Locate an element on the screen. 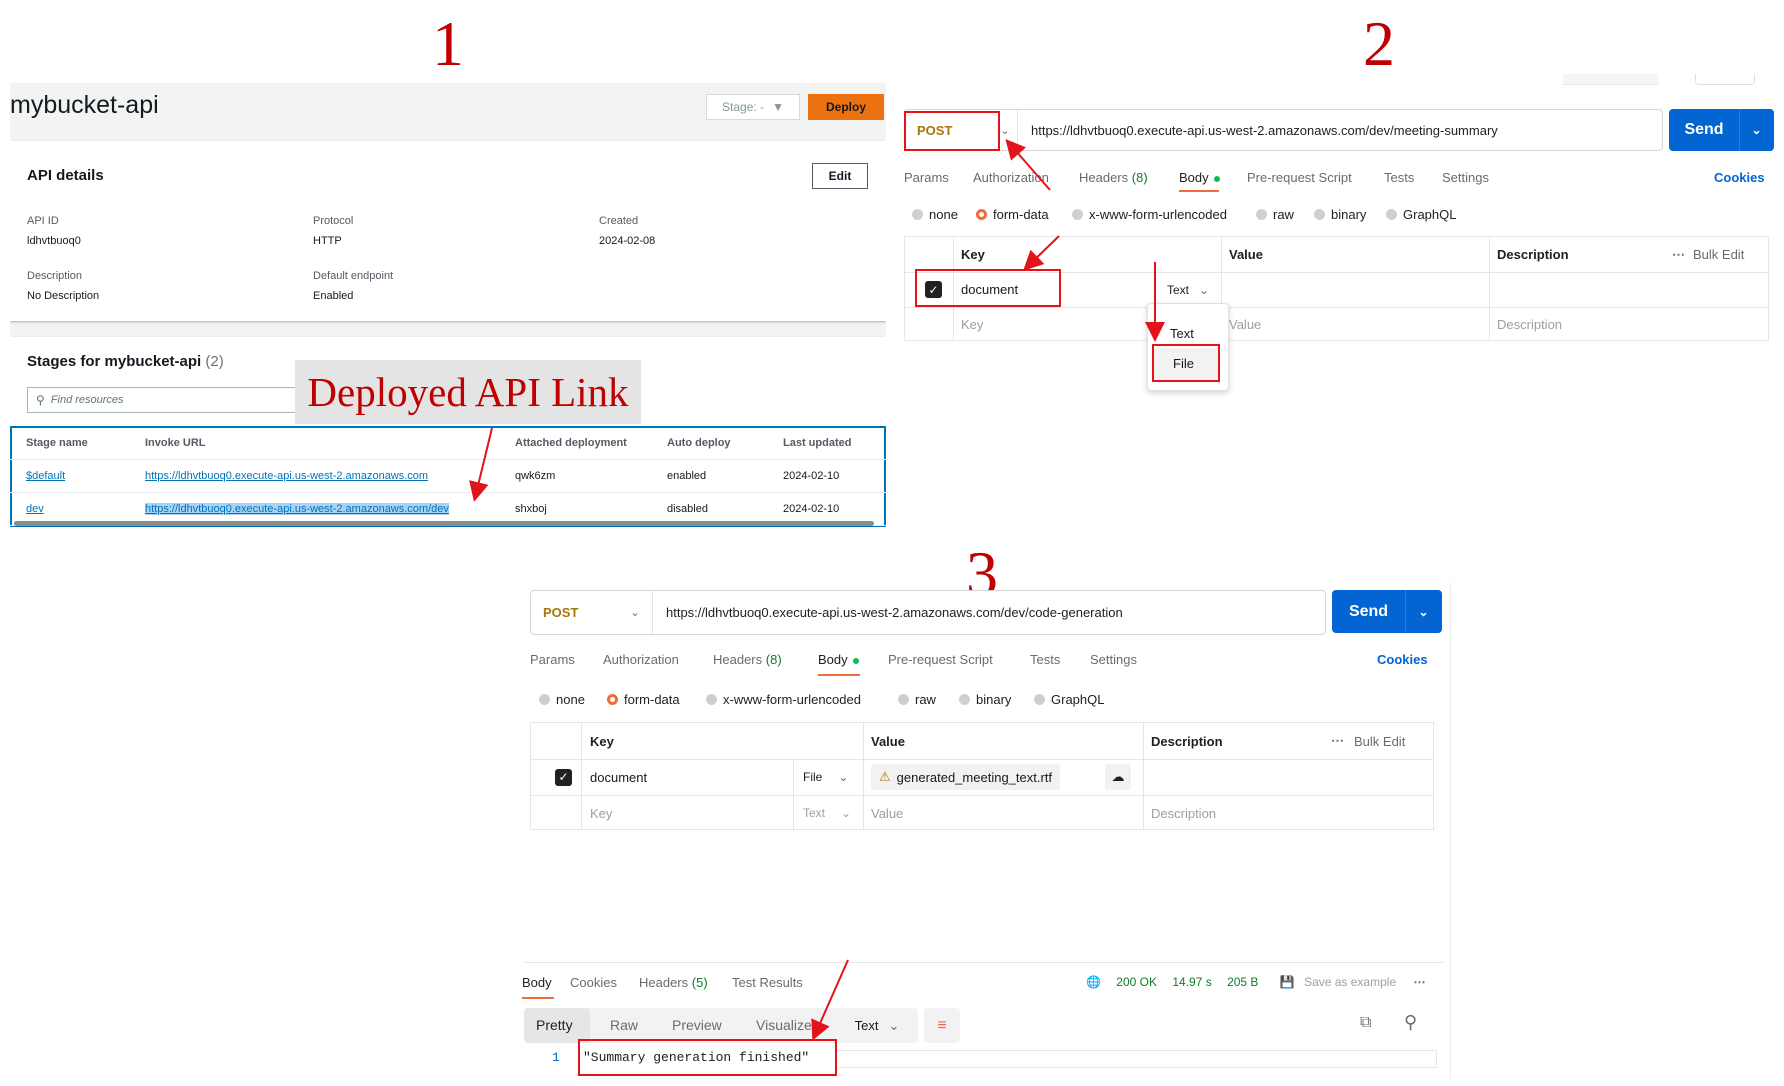 The width and height of the screenshot is (1784, 1086). upload-cloud-icon: ☁ is located at coordinates (1118, 777).